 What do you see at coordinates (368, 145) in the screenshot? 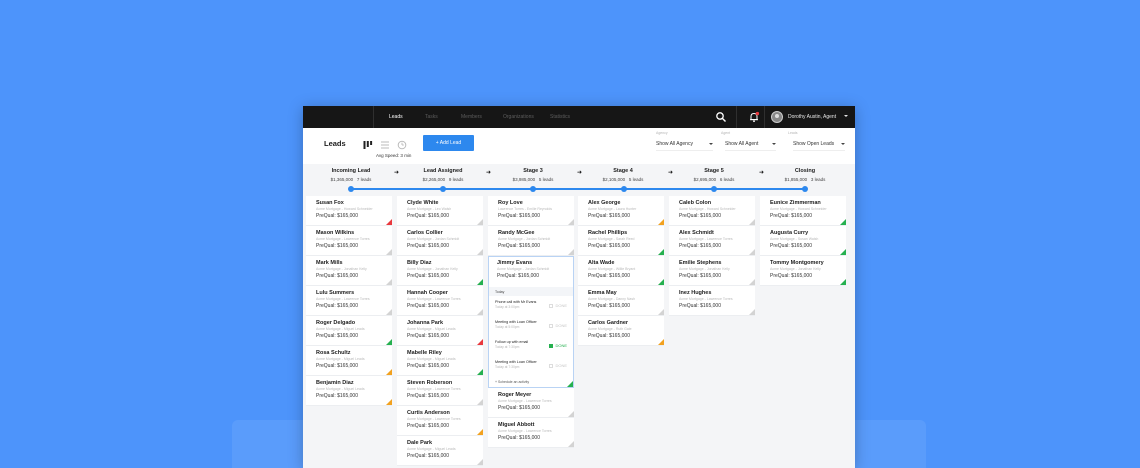
I see `kanban-view-icon` at bounding box center [368, 145].